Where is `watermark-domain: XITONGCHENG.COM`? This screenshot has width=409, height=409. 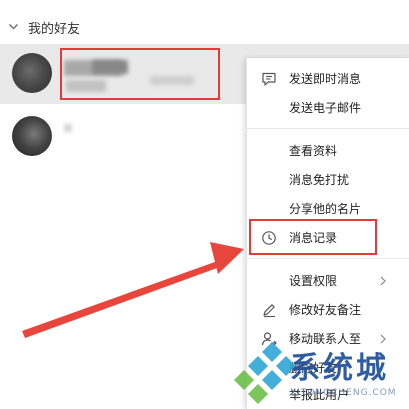 watermark-domain: XITONGCHENG.COM is located at coordinates (343, 393).